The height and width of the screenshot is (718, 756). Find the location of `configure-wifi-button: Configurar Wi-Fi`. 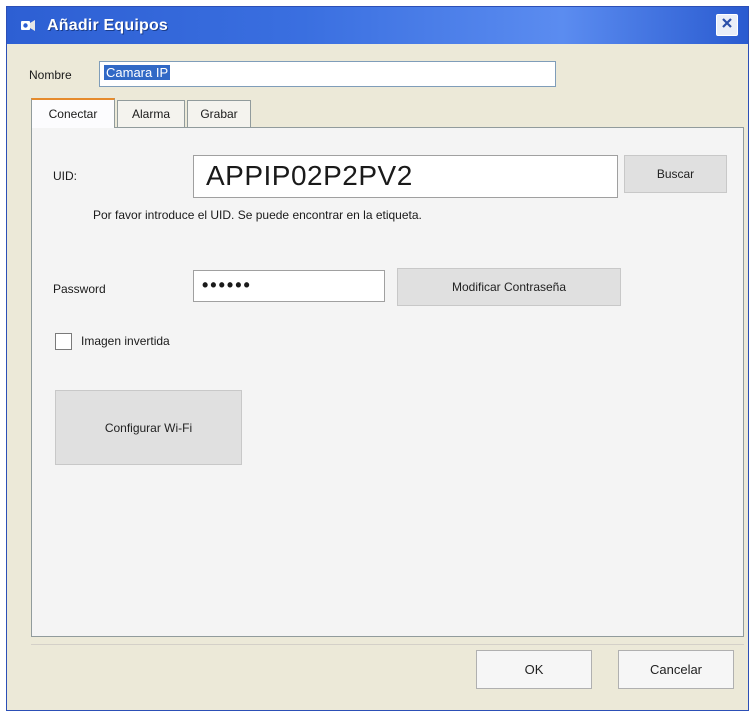

configure-wifi-button: Configurar Wi-Fi is located at coordinates (148, 427).